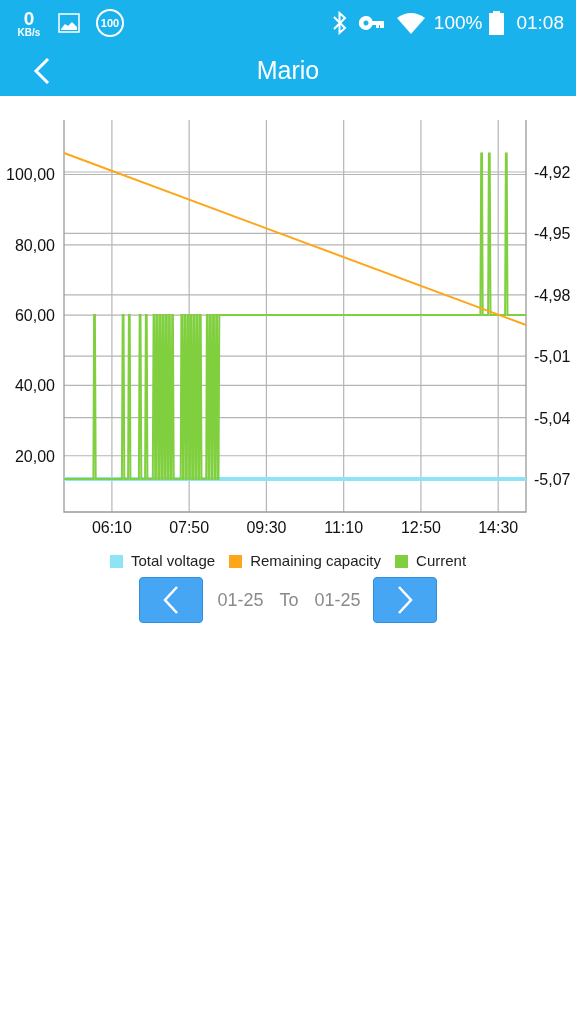  Describe the element at coordinates (173, 560) in the screenshot. I see `legend-label: Total voltage` at that location.